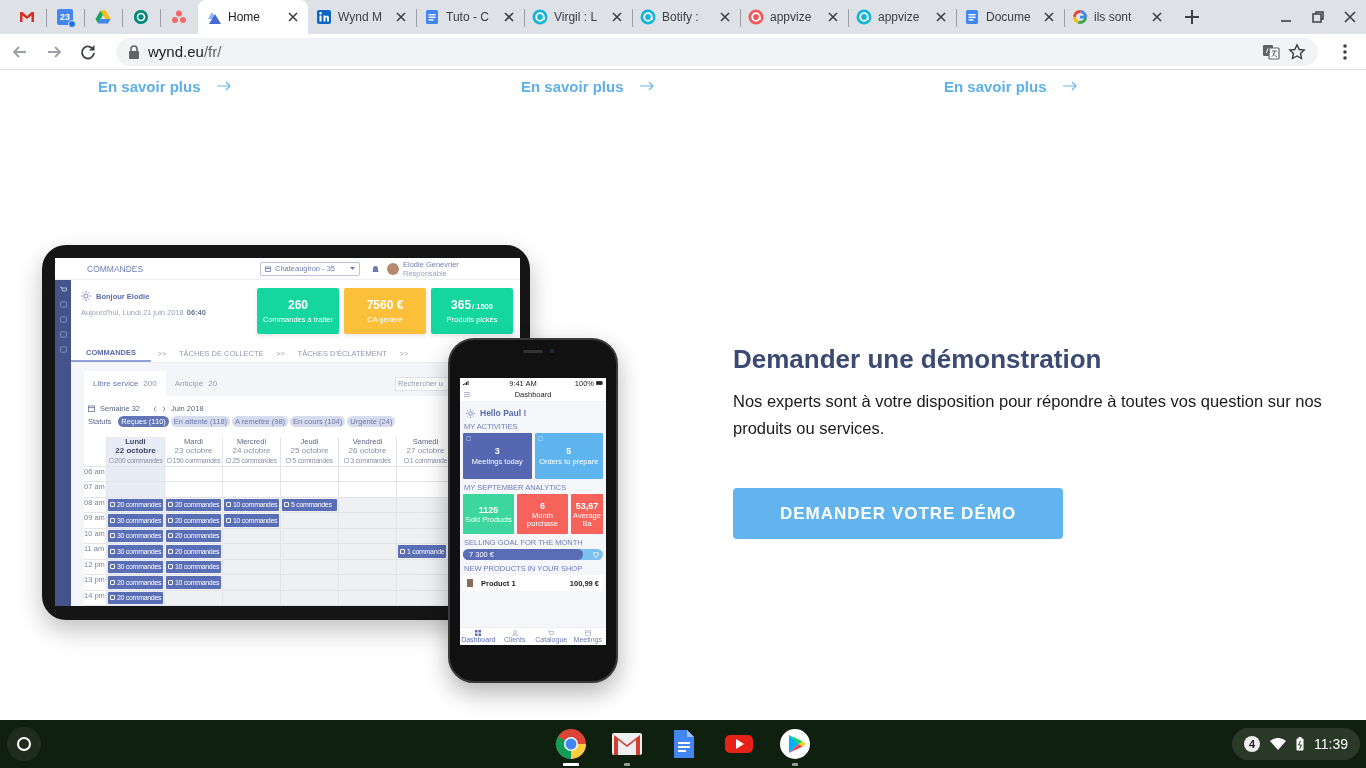  I want to click on analytics-value: 6, so click(542, 505).